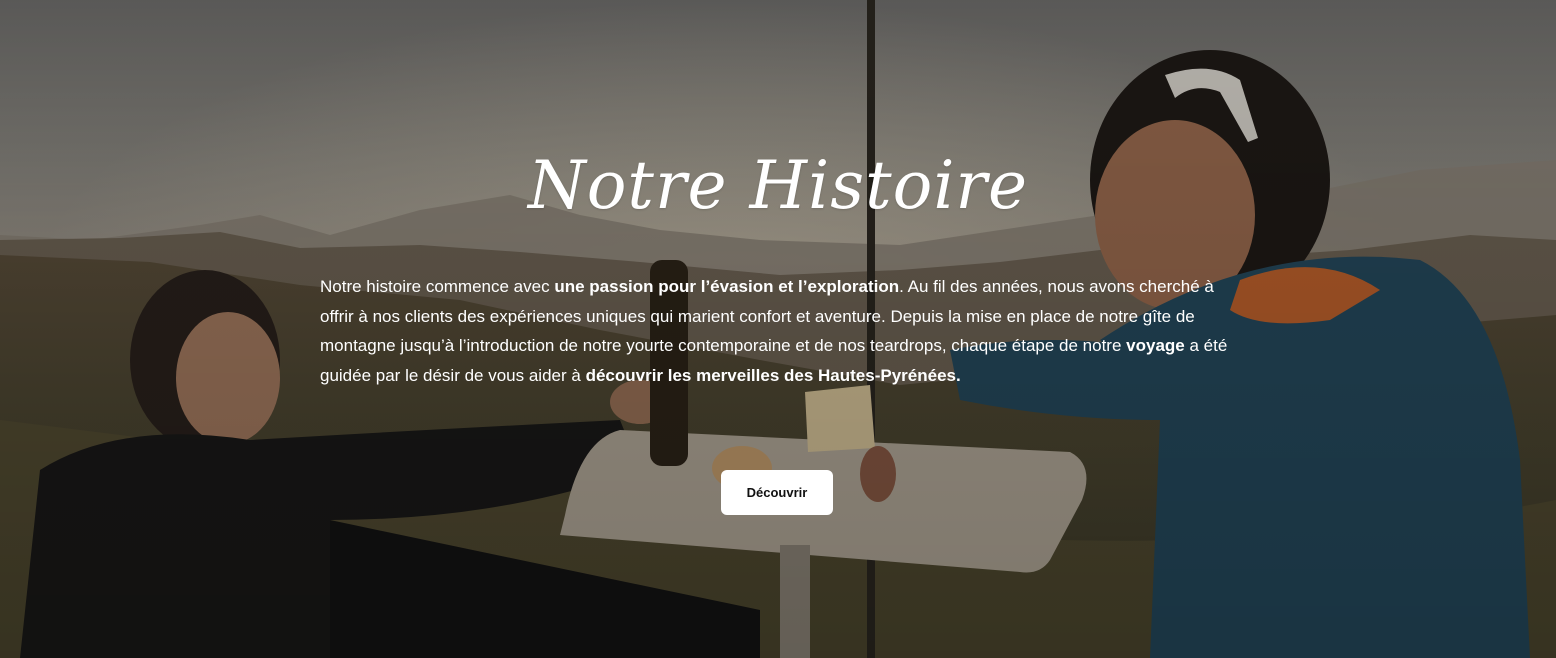 The image size is (1556, 658). Describe the element at coordinates (777, 492) in the screenshot. I see `discover-button: Découvrir` at that location.